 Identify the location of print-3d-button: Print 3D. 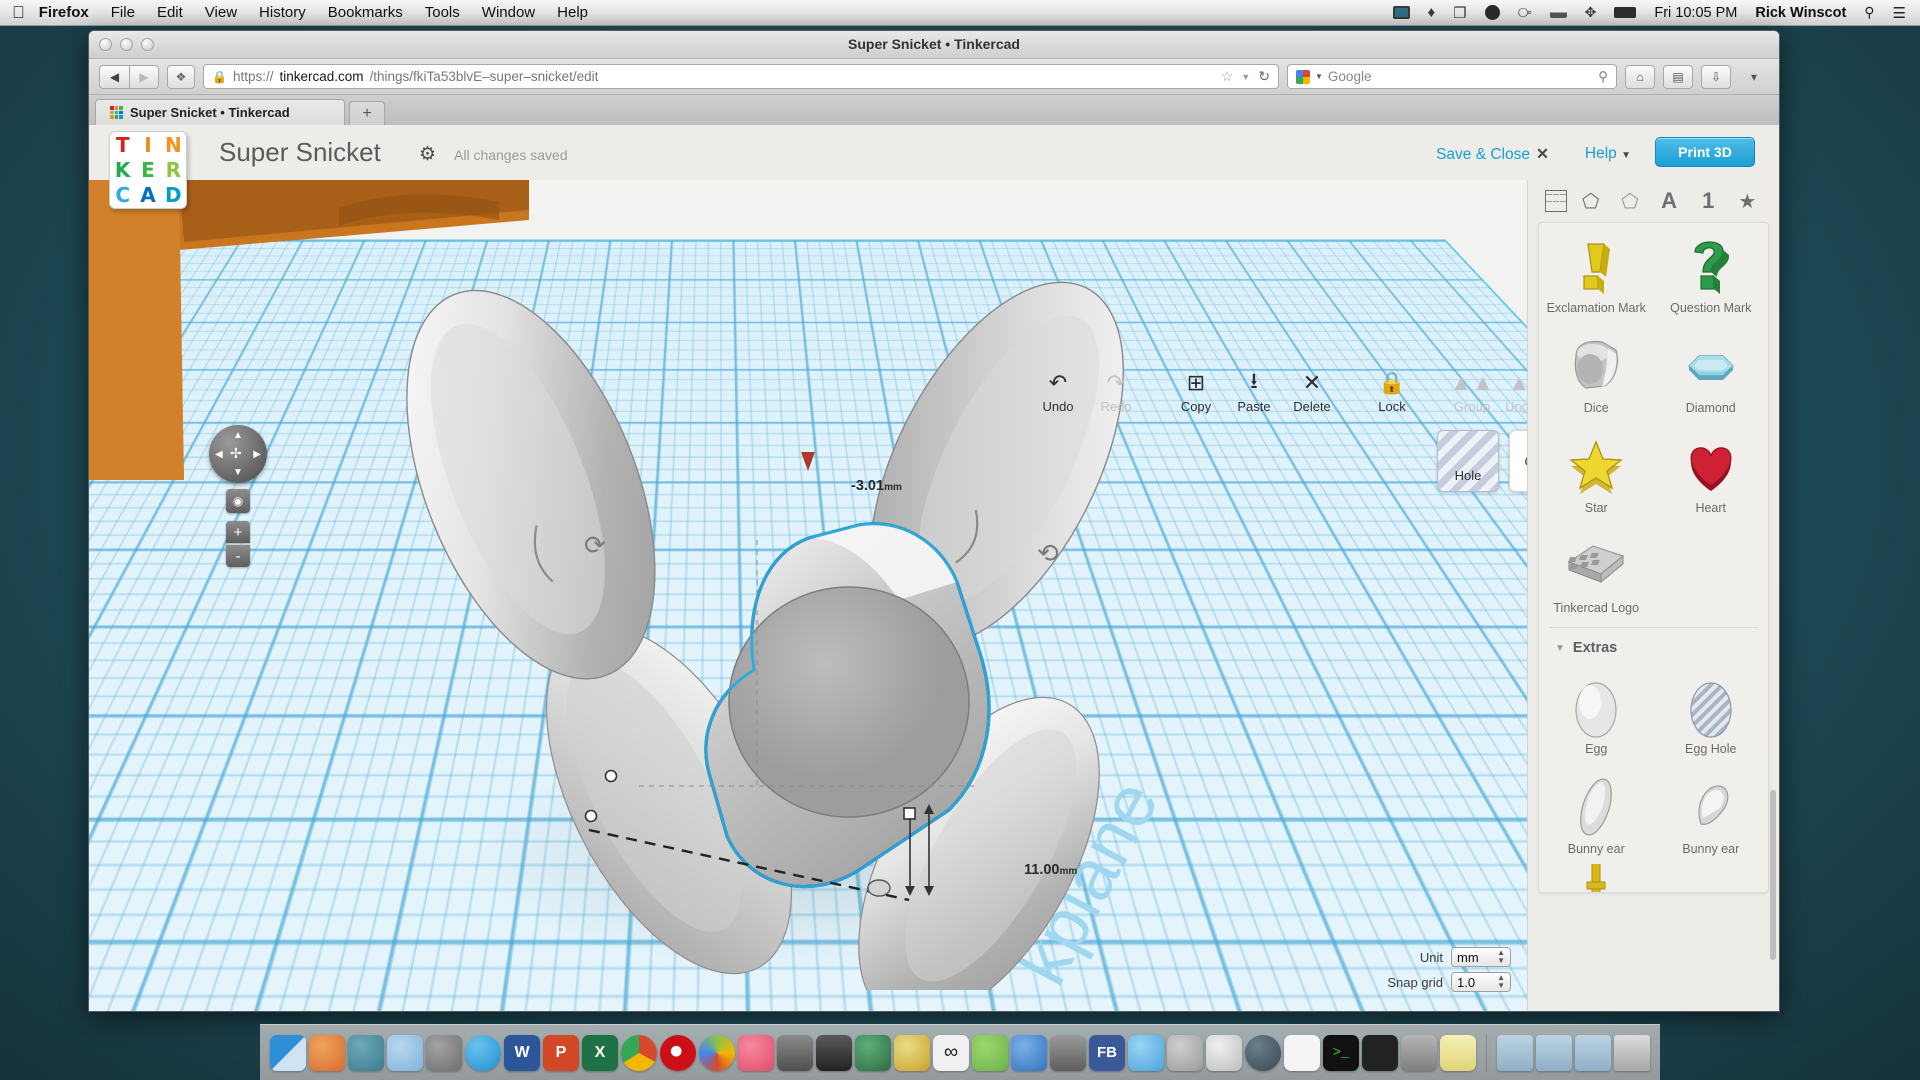
(1705, 152).